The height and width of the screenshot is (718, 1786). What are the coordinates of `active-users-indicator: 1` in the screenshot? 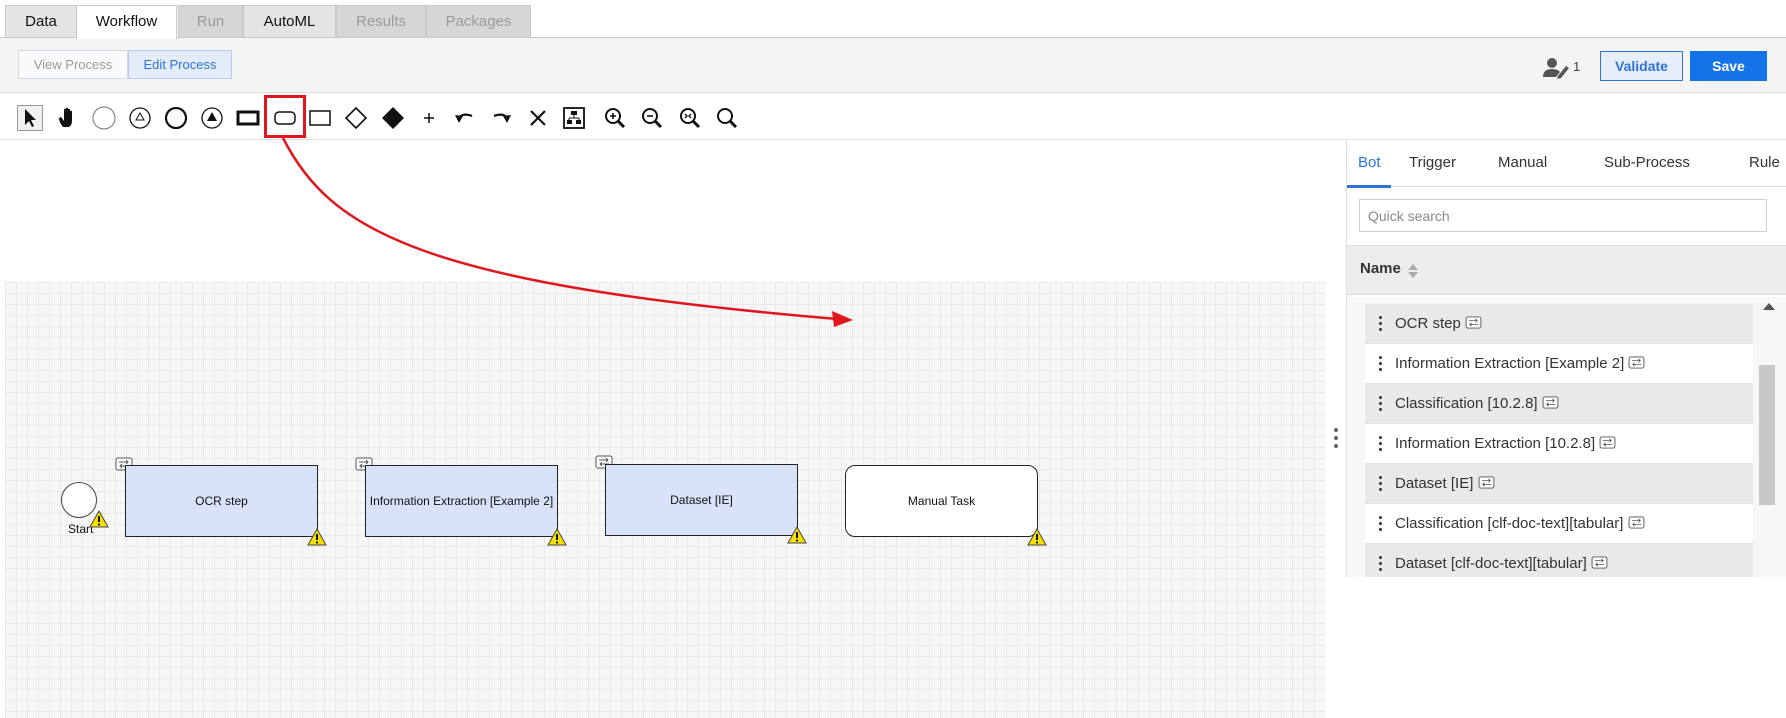 It's located at (1562, 68).